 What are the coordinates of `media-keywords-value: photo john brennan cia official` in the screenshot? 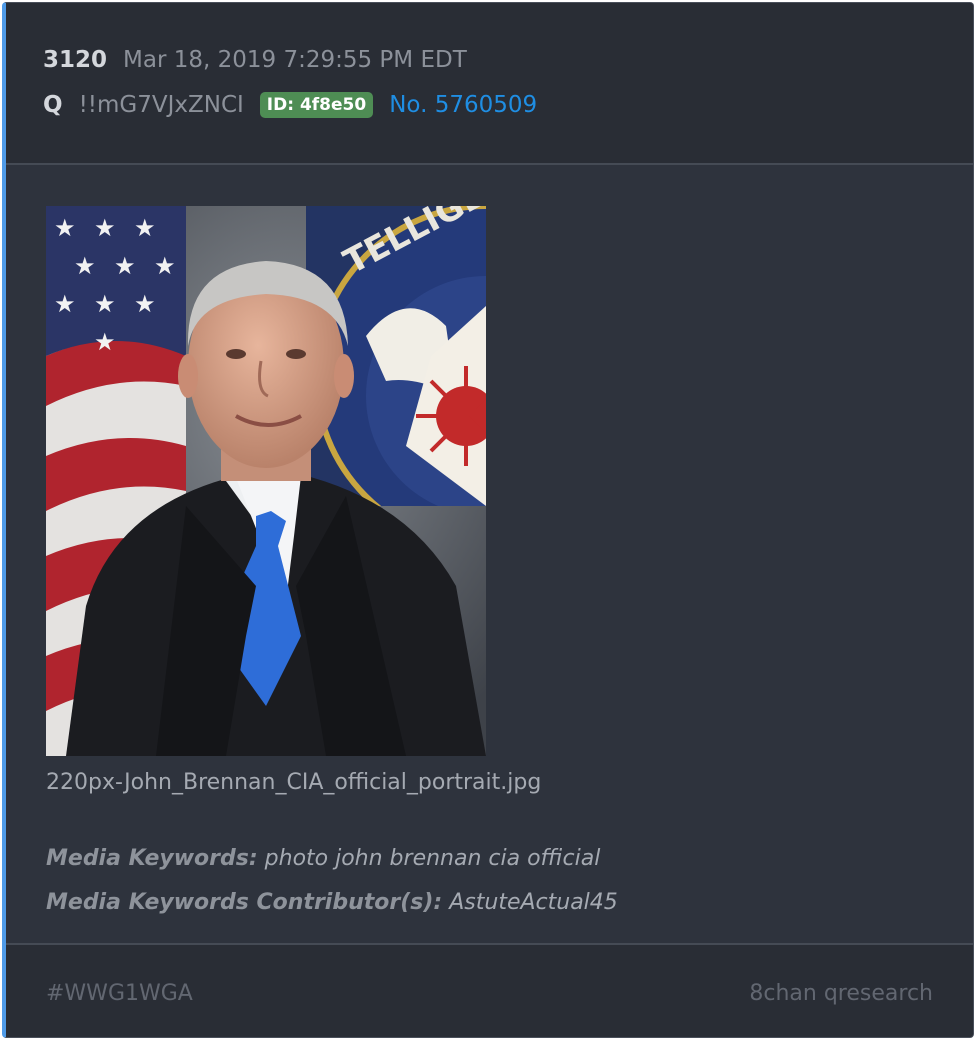 It's located at (432, 858).